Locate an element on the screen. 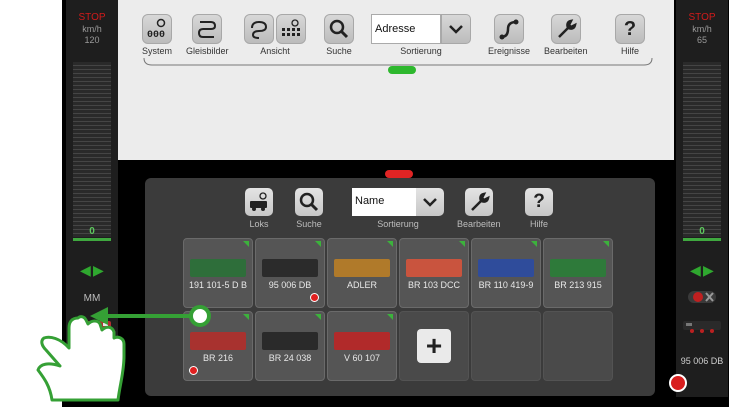  gleisbilder-icon-box is located at coordinates (207, 29).